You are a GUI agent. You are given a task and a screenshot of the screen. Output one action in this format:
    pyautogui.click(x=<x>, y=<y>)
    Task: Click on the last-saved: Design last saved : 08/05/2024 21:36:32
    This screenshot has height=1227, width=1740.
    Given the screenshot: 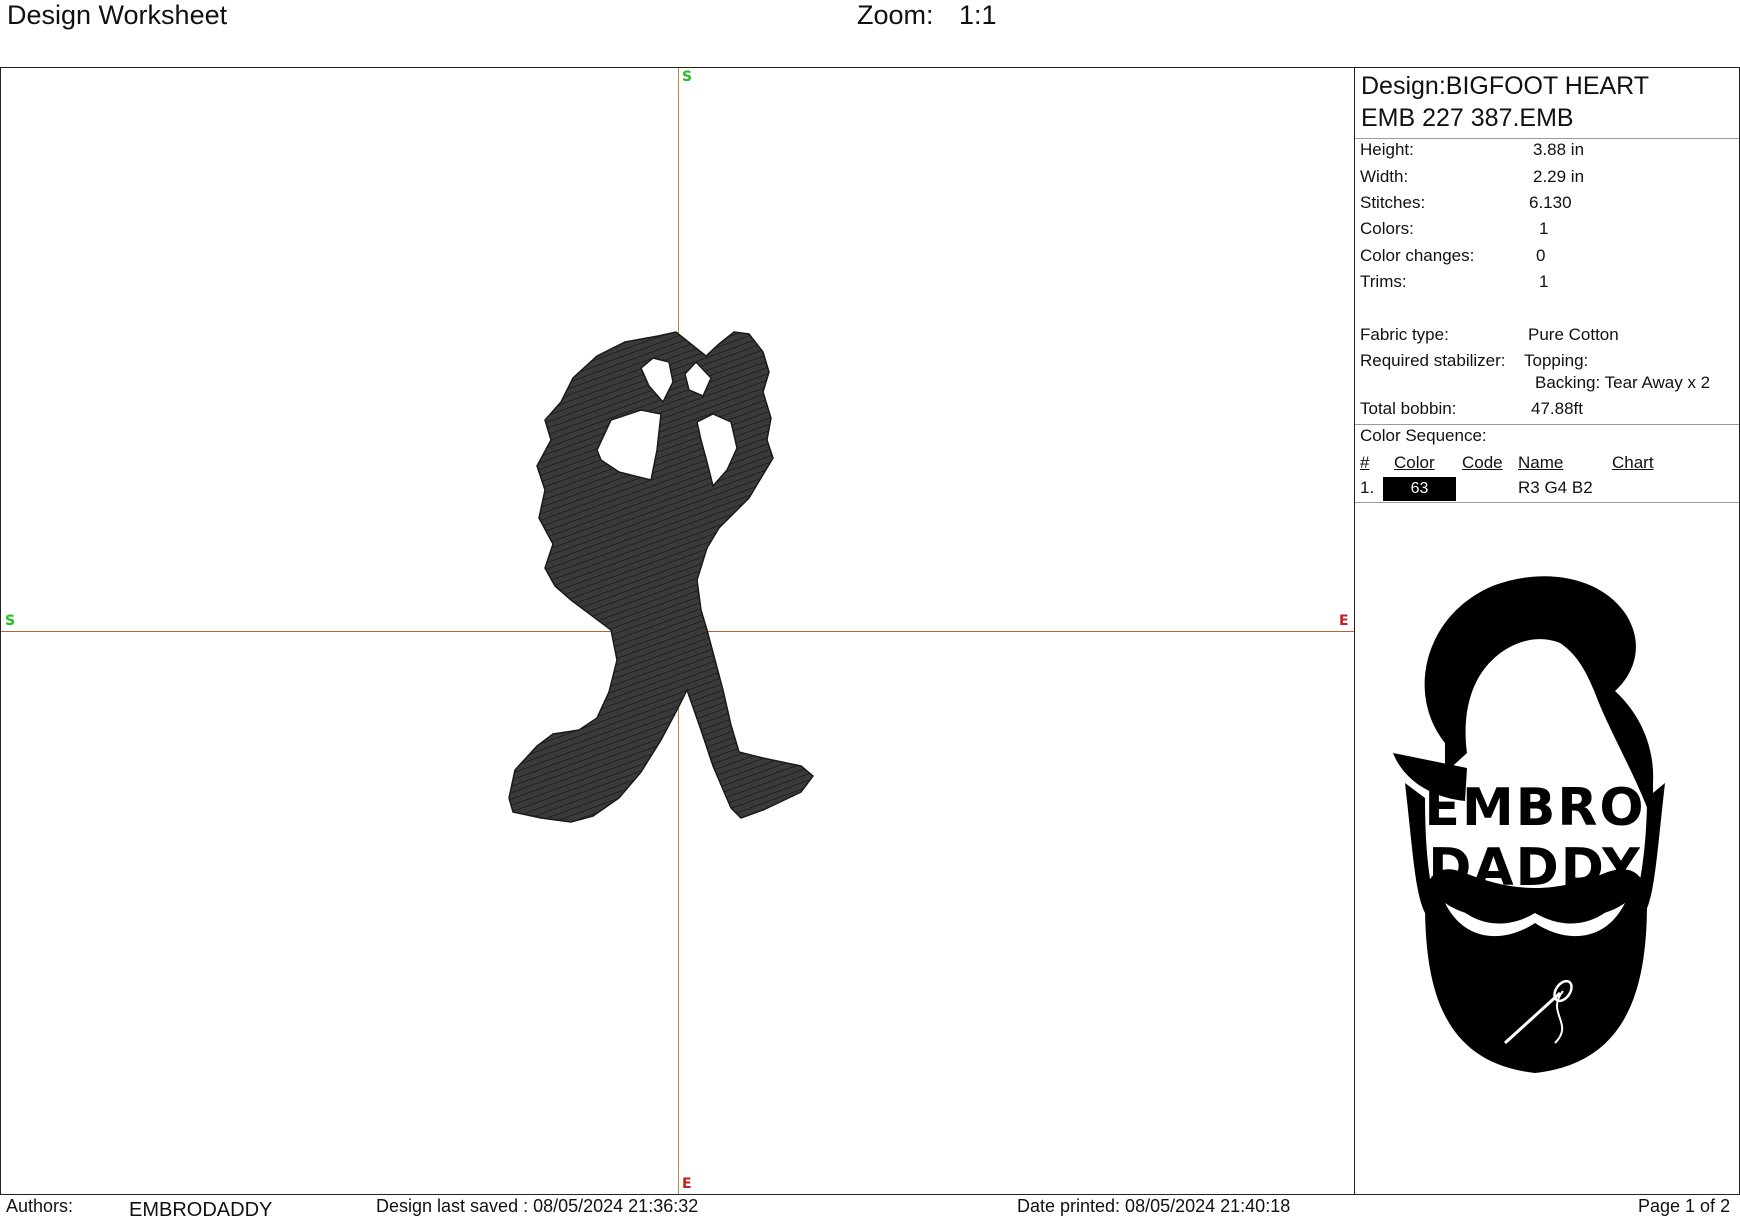 What is the action you would take?
    pyautogui.click(x=537, y=1206)
    